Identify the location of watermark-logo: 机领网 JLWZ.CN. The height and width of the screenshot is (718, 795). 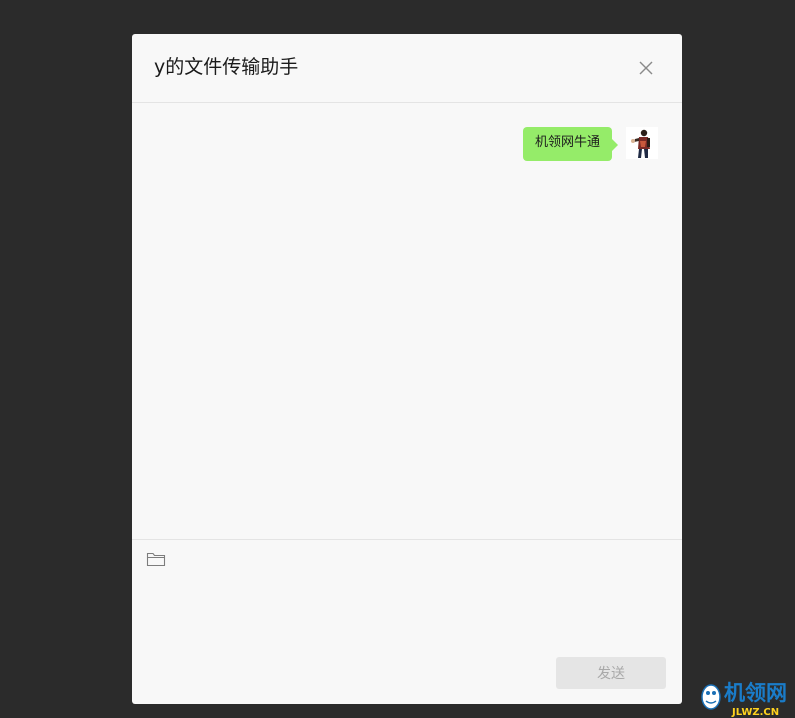
(746, 698).